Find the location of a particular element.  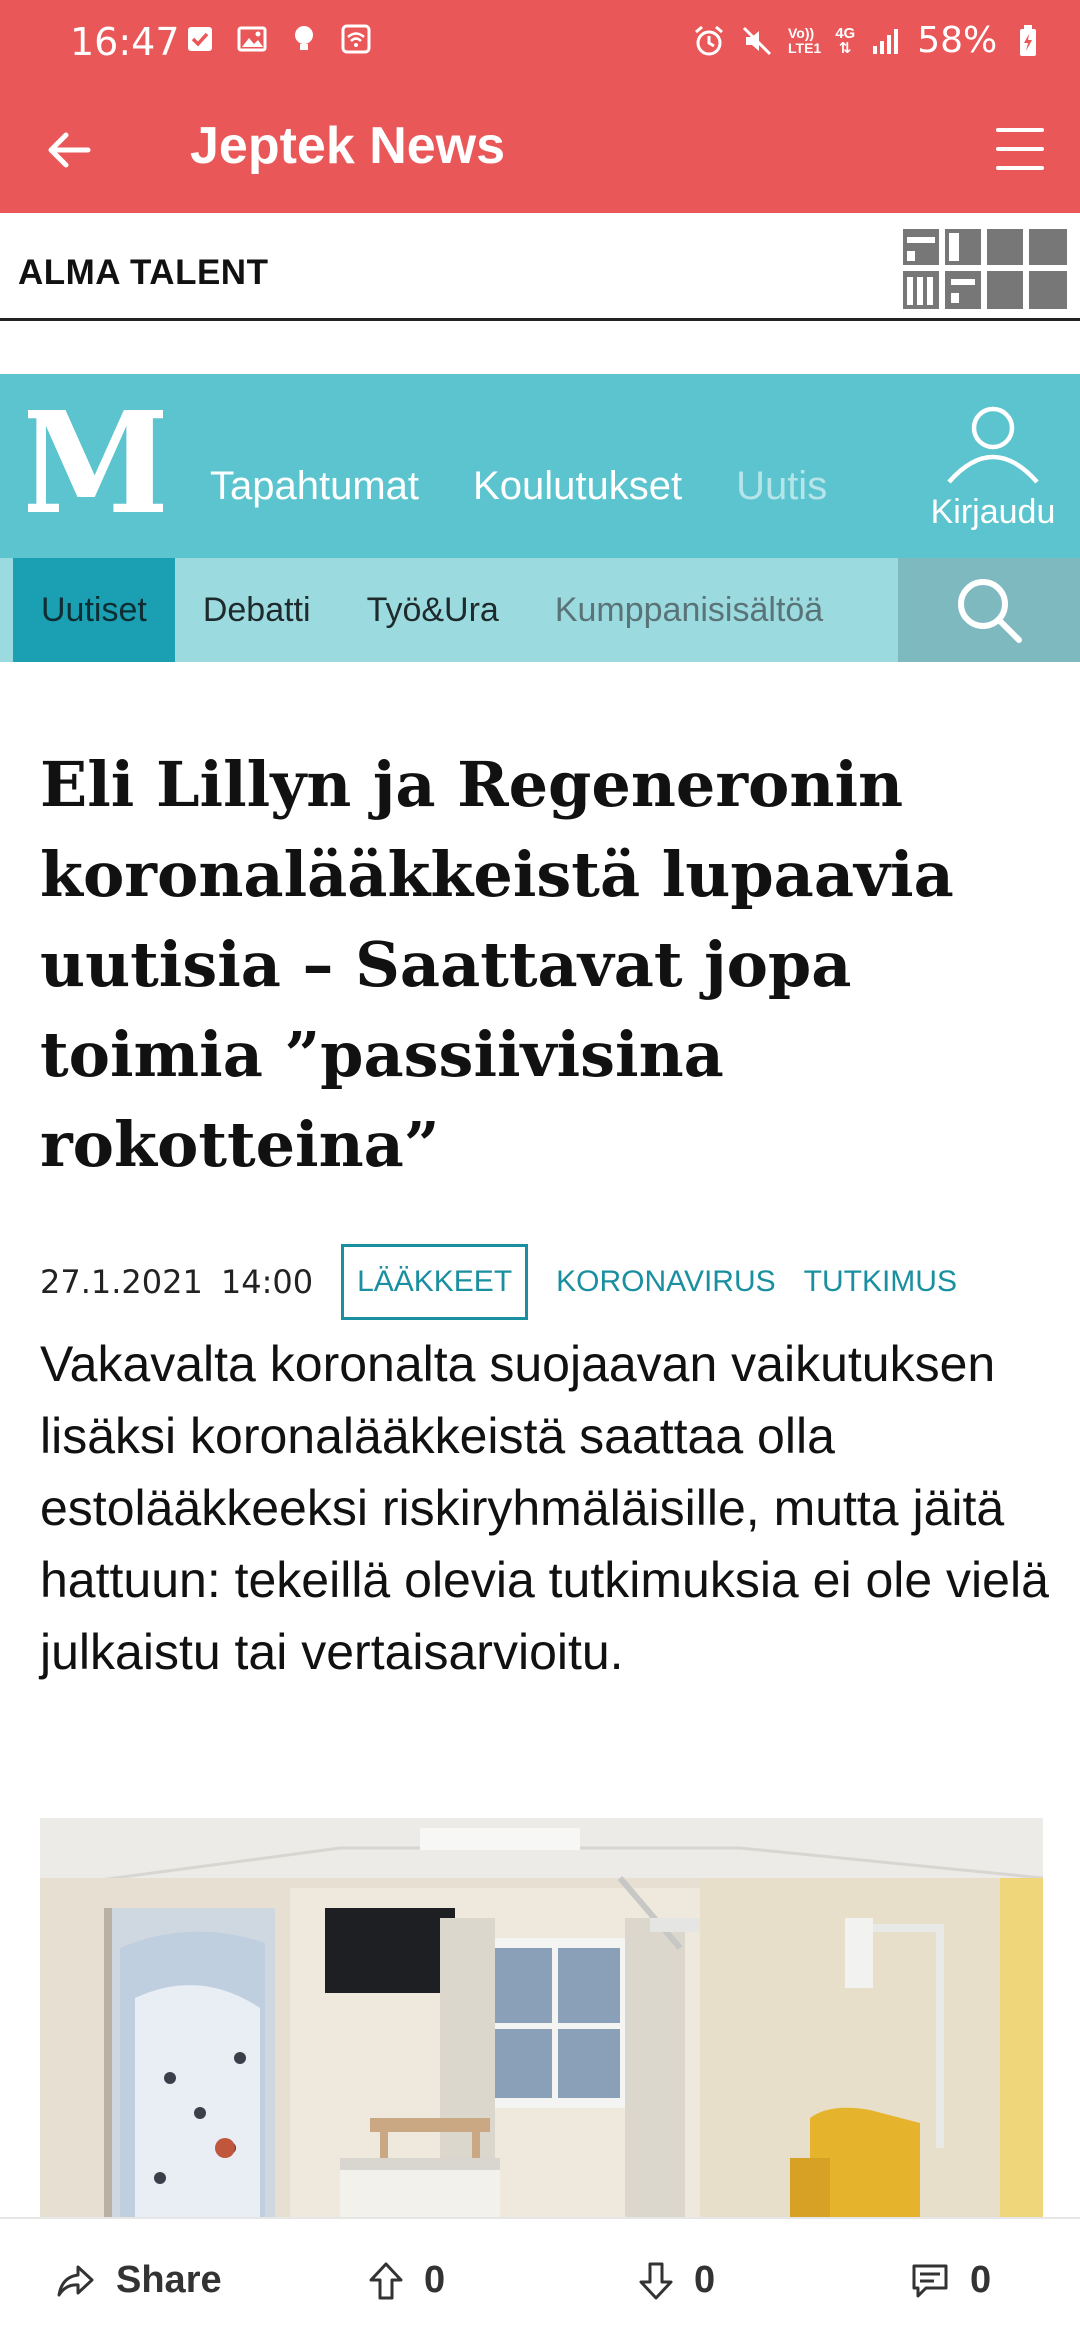

tab-uutiset: Uutiset is located at coordinates (94, 610).